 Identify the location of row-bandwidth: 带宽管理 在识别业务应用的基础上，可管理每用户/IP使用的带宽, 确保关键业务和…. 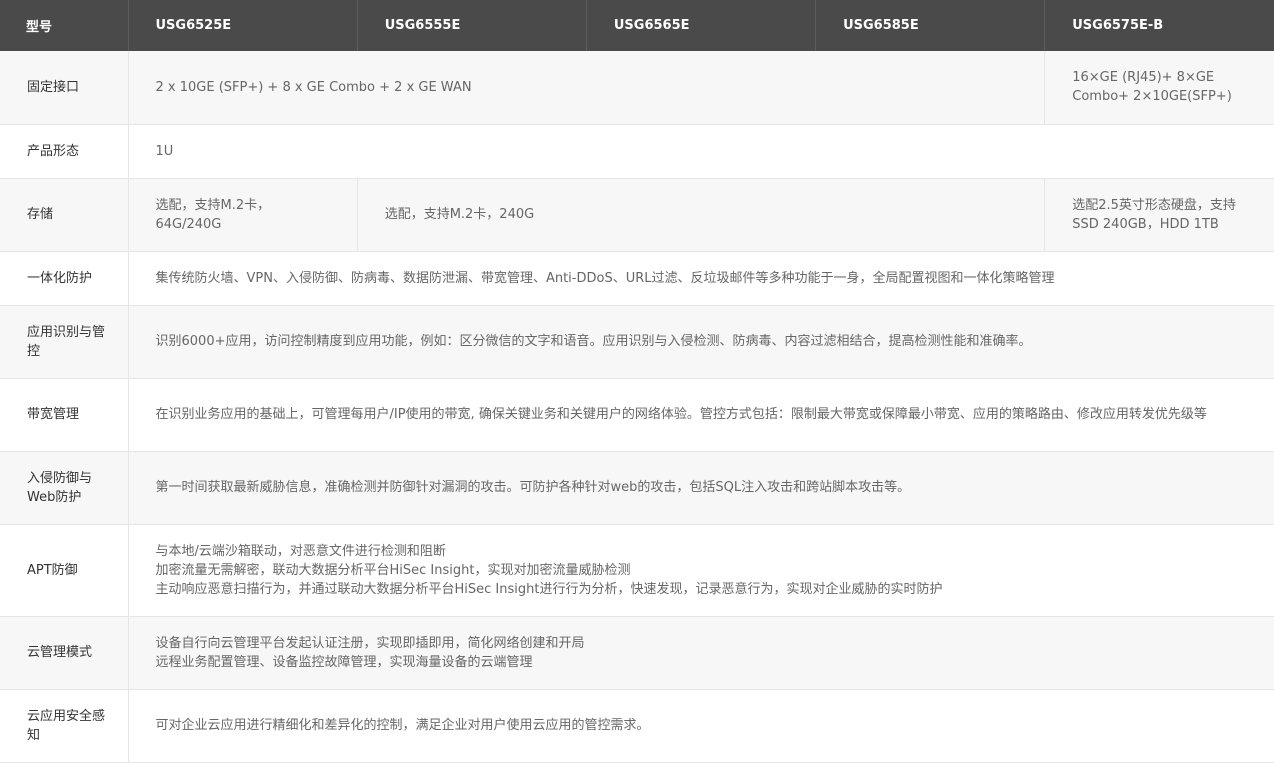
(637, 415).